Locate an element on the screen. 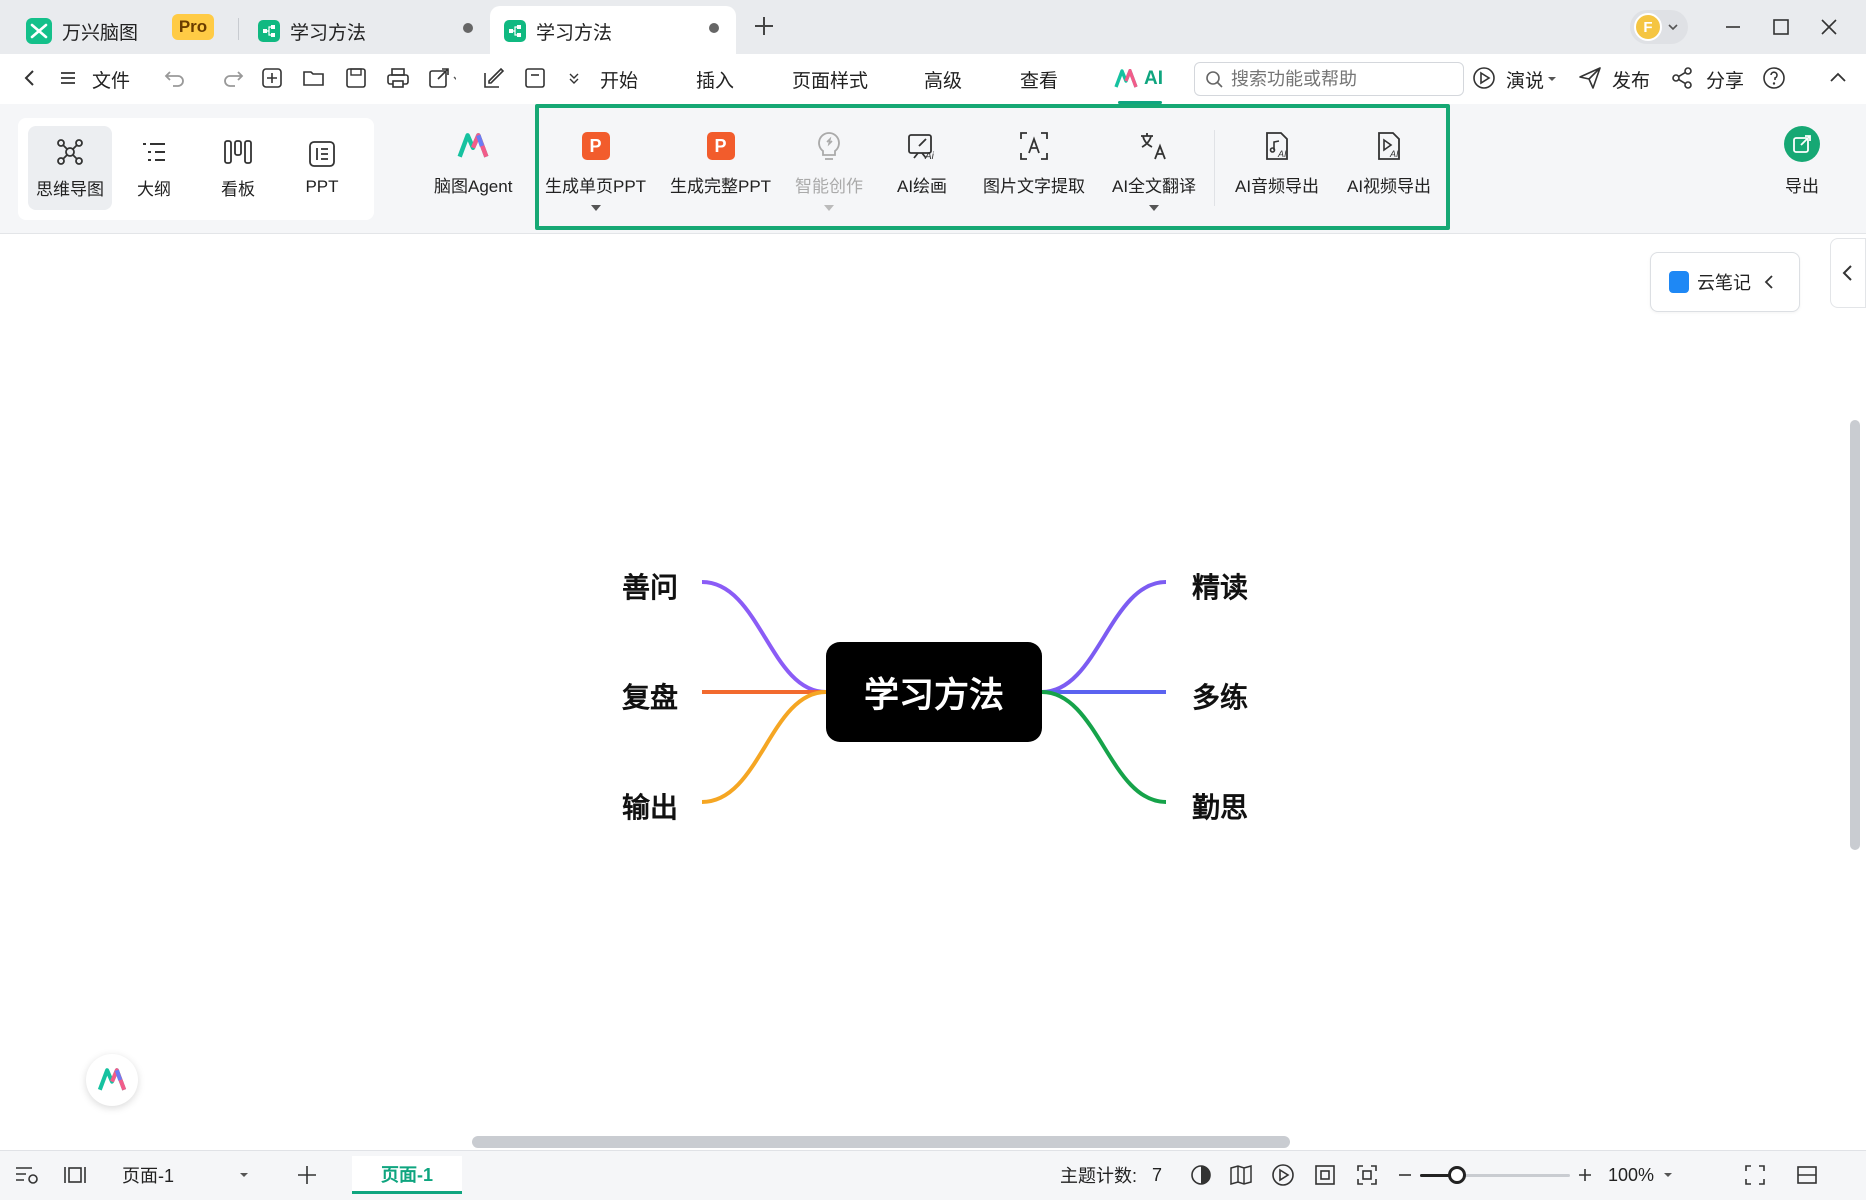 The height and width of the screenshot is (1200, 1866). page-tab: 页面-1 is located at coordinates (407, 1175).